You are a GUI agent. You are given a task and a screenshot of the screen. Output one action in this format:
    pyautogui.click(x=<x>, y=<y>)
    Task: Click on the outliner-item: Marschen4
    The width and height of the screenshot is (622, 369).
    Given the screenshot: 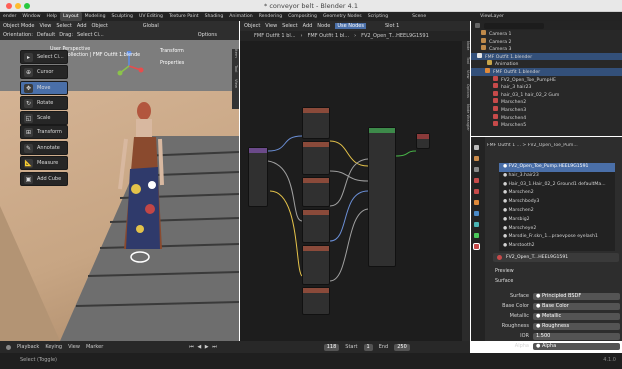 What is the action you would take?
    pyautogui.click(x=546, y=117)
    